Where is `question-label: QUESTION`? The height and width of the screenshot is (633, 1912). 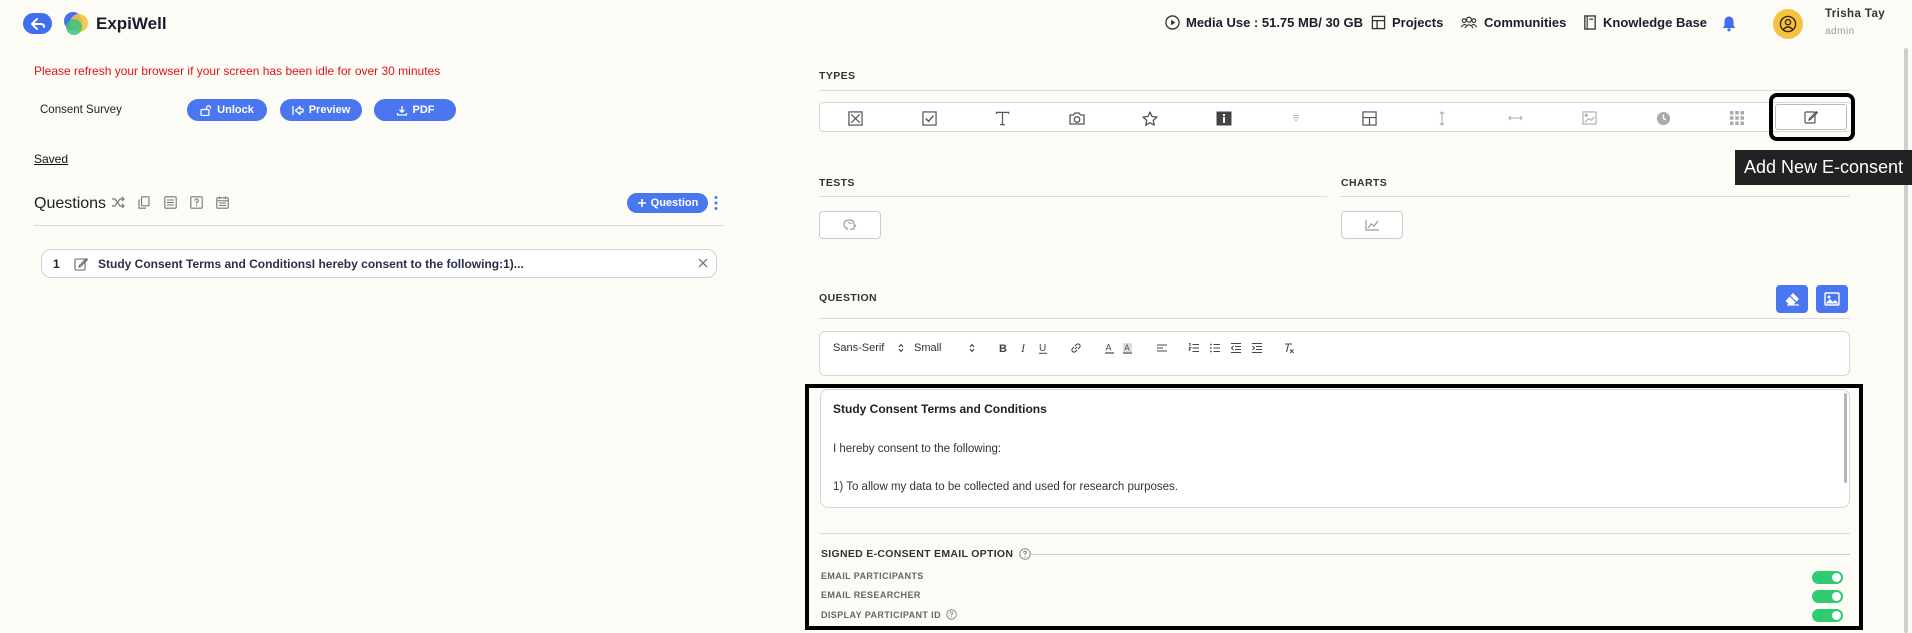
question-label: QUESTION is located at coordinates (848, 298).